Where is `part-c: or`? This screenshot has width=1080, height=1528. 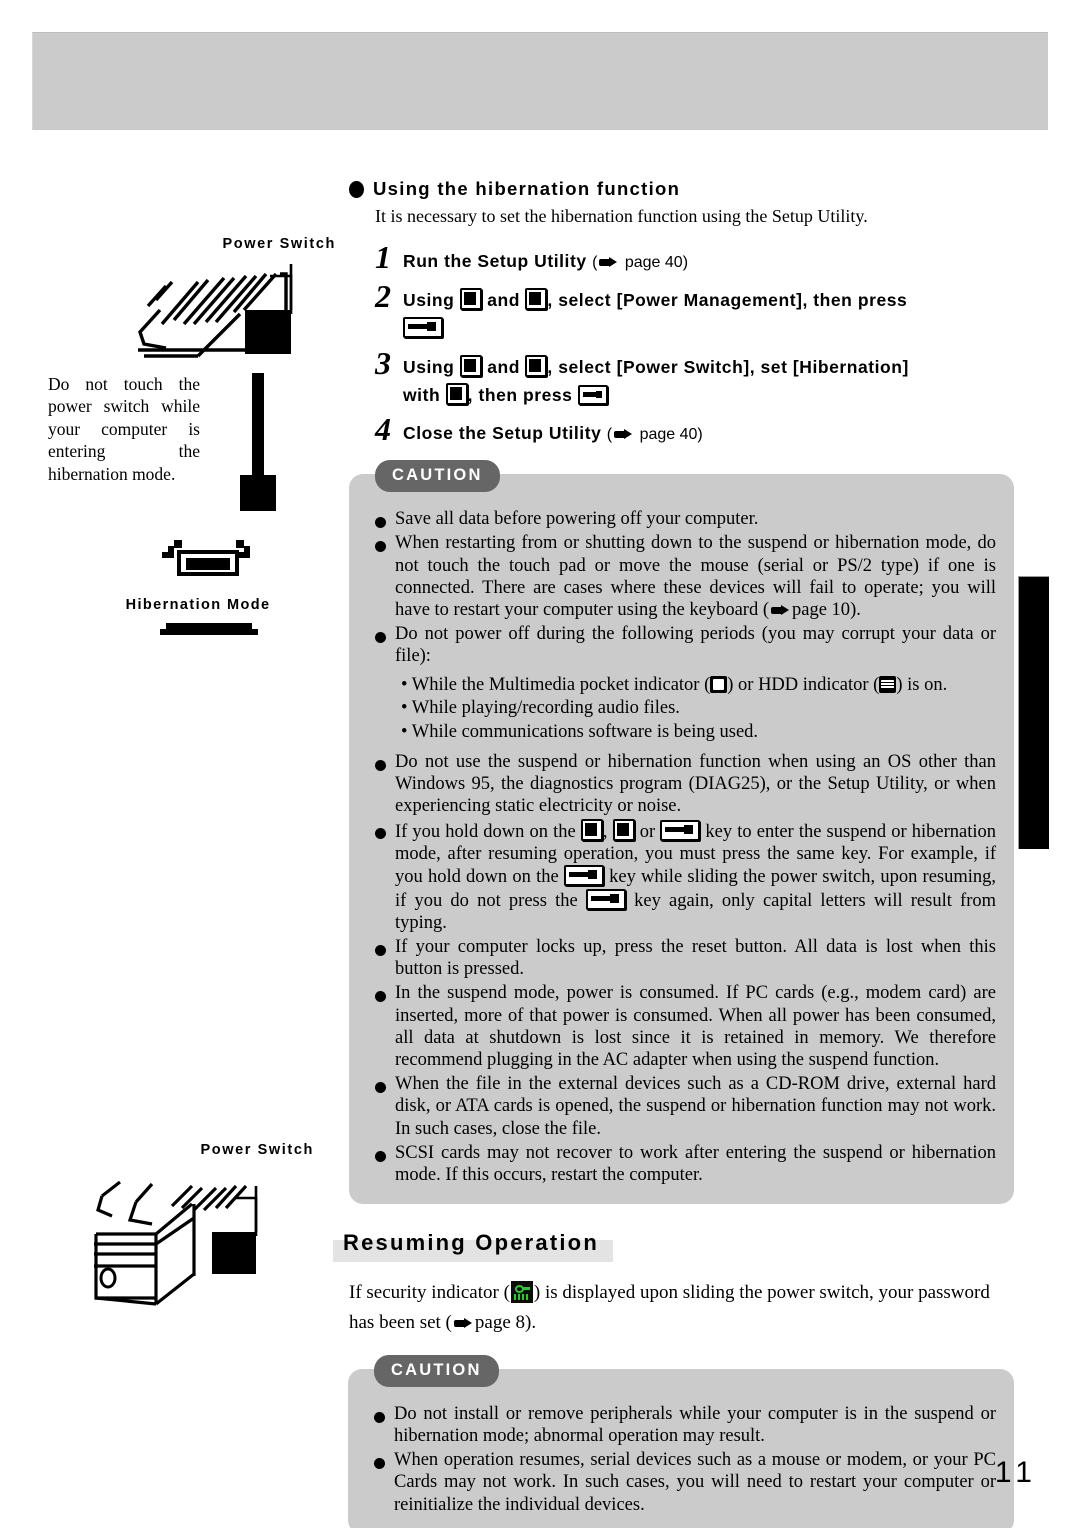
part-c: or is located at coordinates (647, 832).